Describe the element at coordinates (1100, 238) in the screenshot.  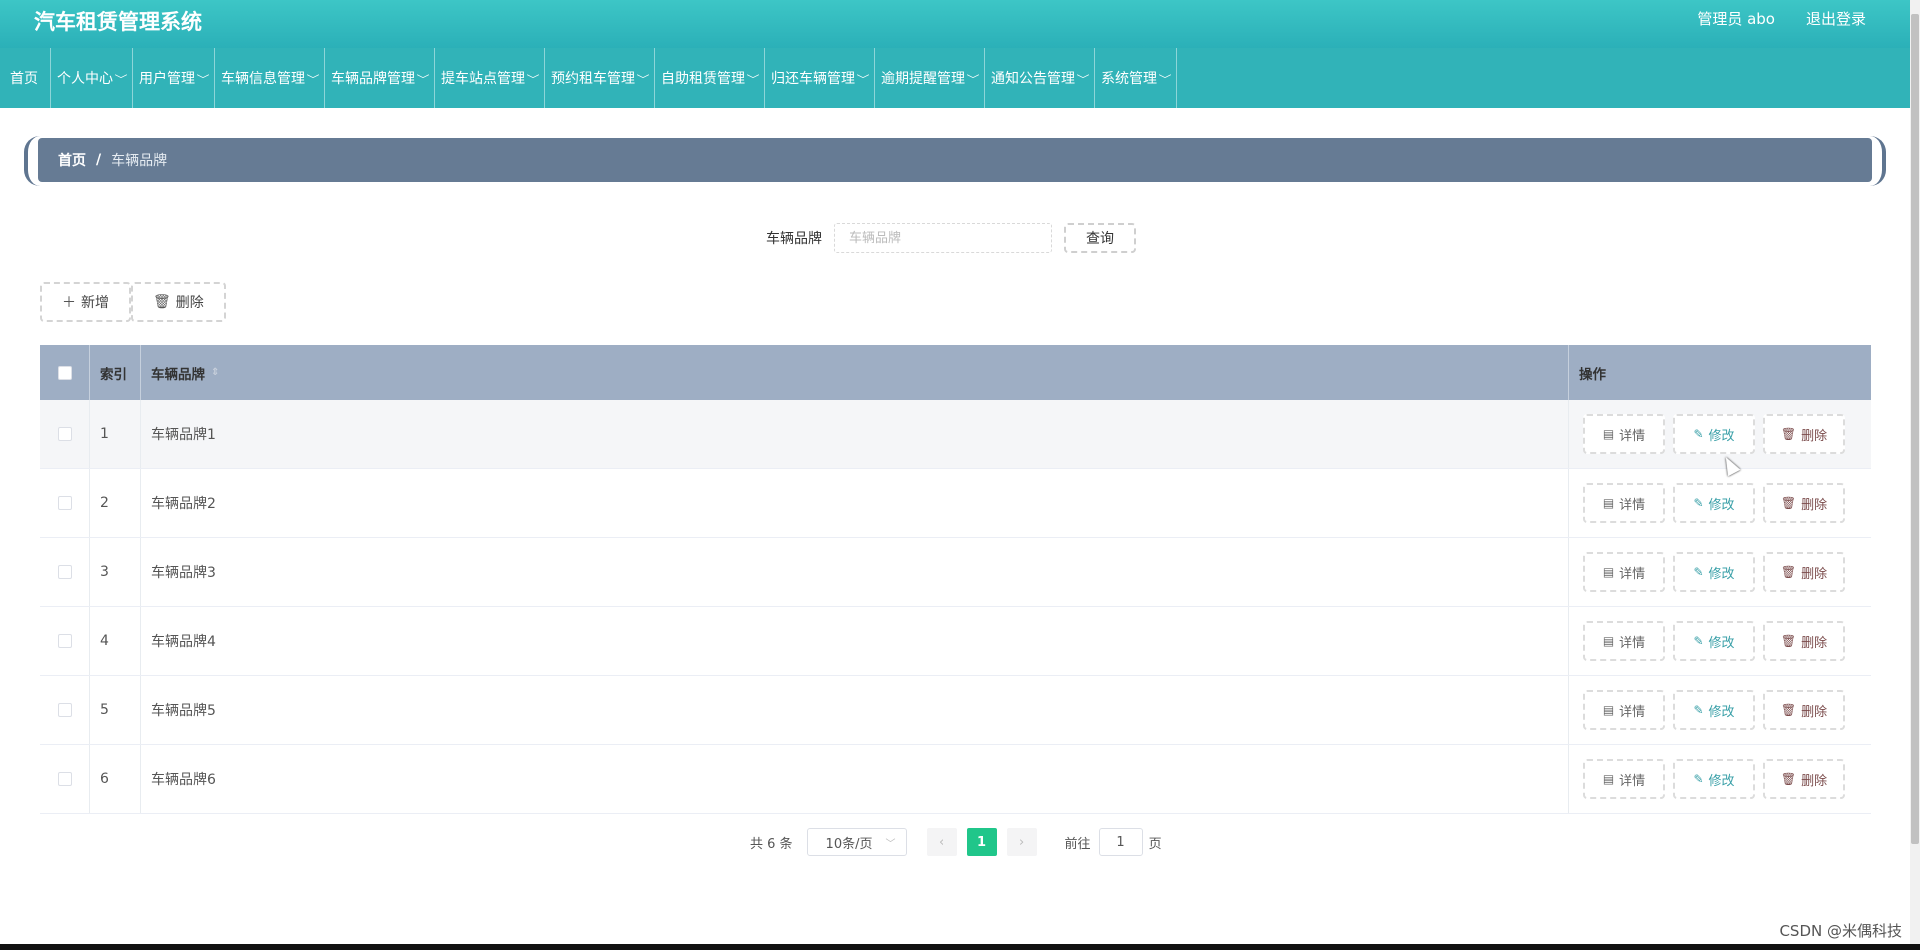
I see `query-button: 查询` at that location.